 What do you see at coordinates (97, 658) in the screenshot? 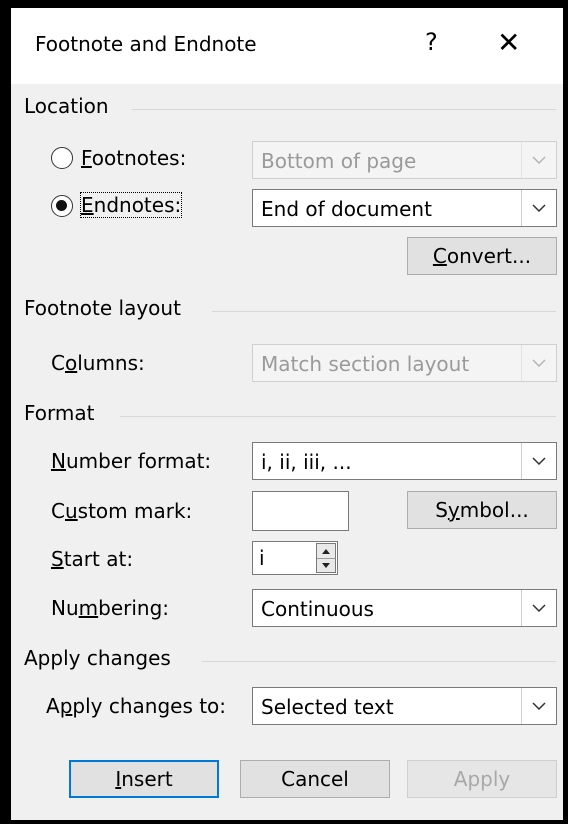
I see `apply-changes-group-label: Apply changes` at bounding box center [97, 658].